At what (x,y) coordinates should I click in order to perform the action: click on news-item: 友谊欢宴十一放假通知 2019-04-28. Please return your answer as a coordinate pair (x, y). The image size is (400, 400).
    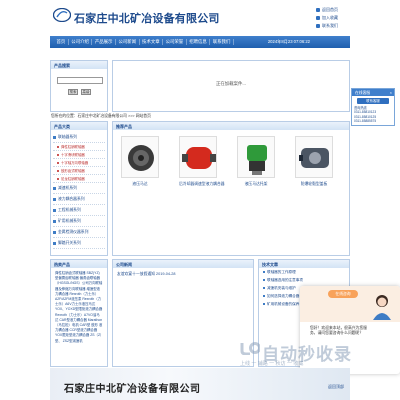
    Looking at the image, I should click on (146, 274).